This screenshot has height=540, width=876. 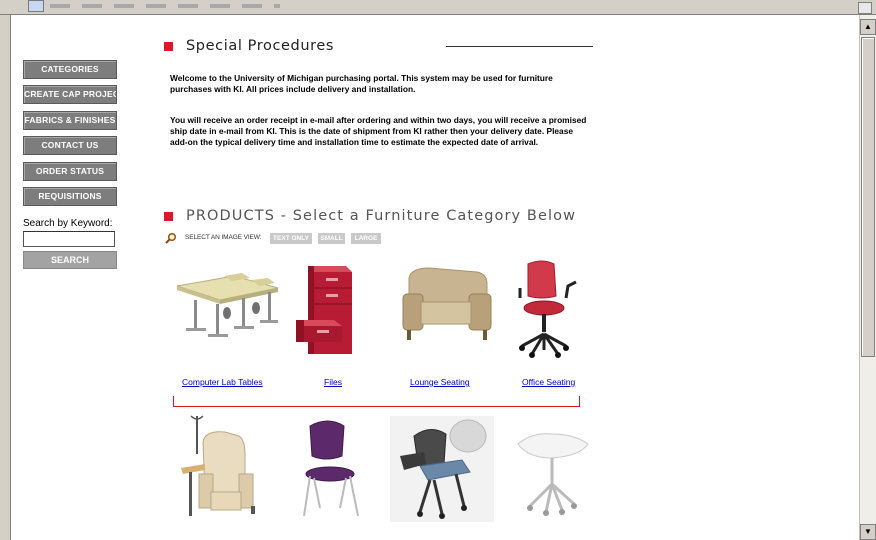 What do you see at coordinates (223, 237) in the screenshot?
I see `image-view-label: SELECT AN IMAGE VIEW:` at bounding box center [223, 237].